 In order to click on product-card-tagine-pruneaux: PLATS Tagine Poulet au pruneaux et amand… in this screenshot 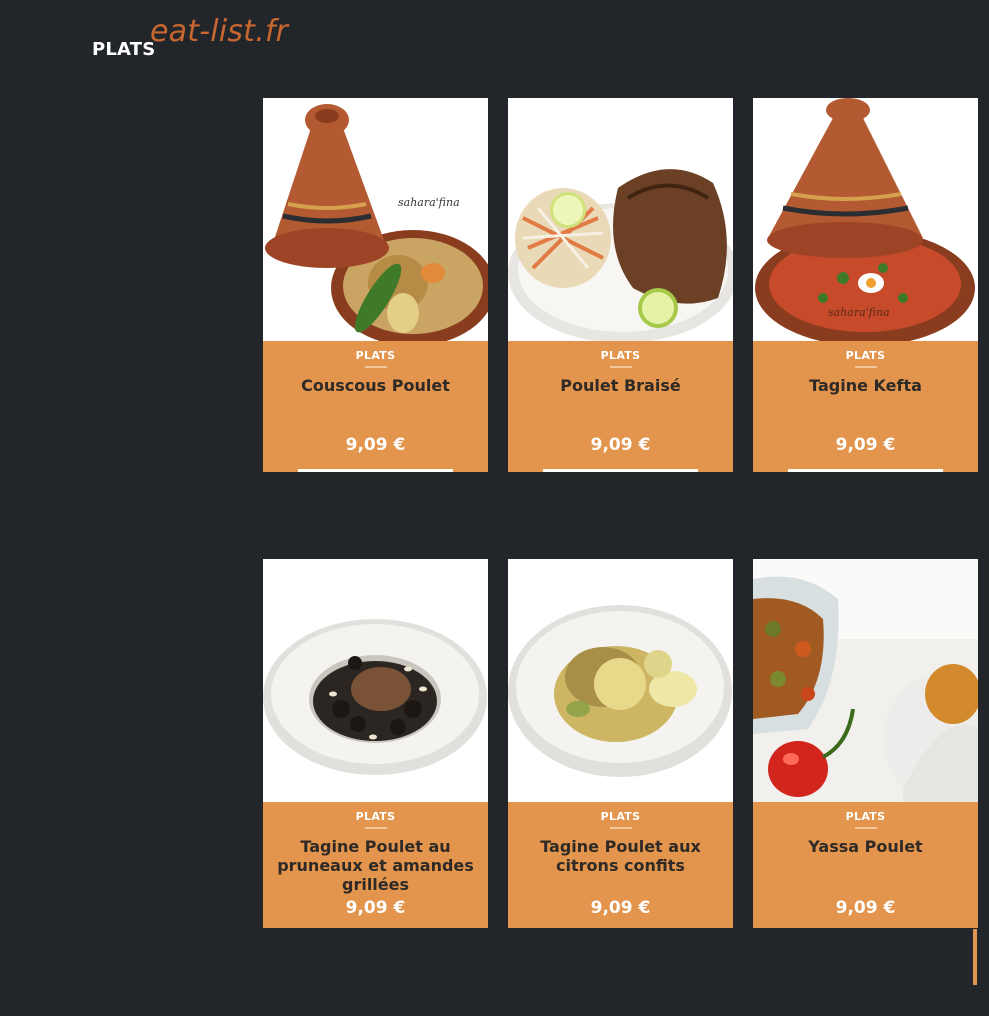, I will do `click(375, 743)`.